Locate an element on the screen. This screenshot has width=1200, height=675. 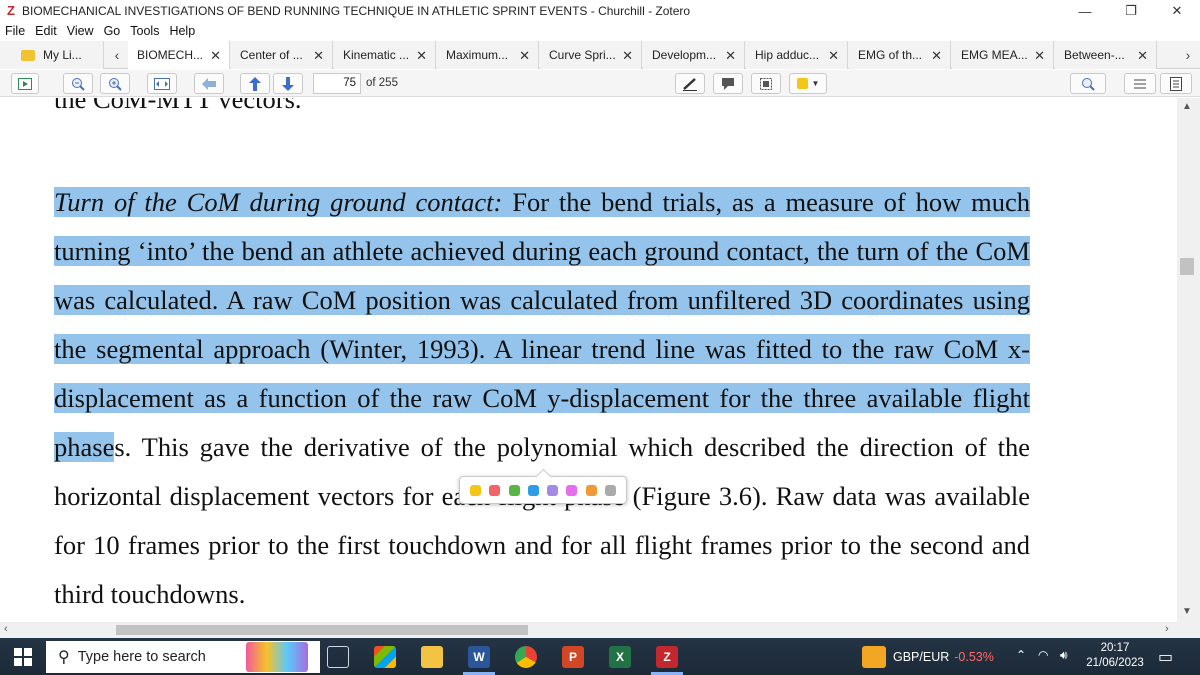
tab-scroll-left-icon: ‹ is located at coordinates (117, 55).